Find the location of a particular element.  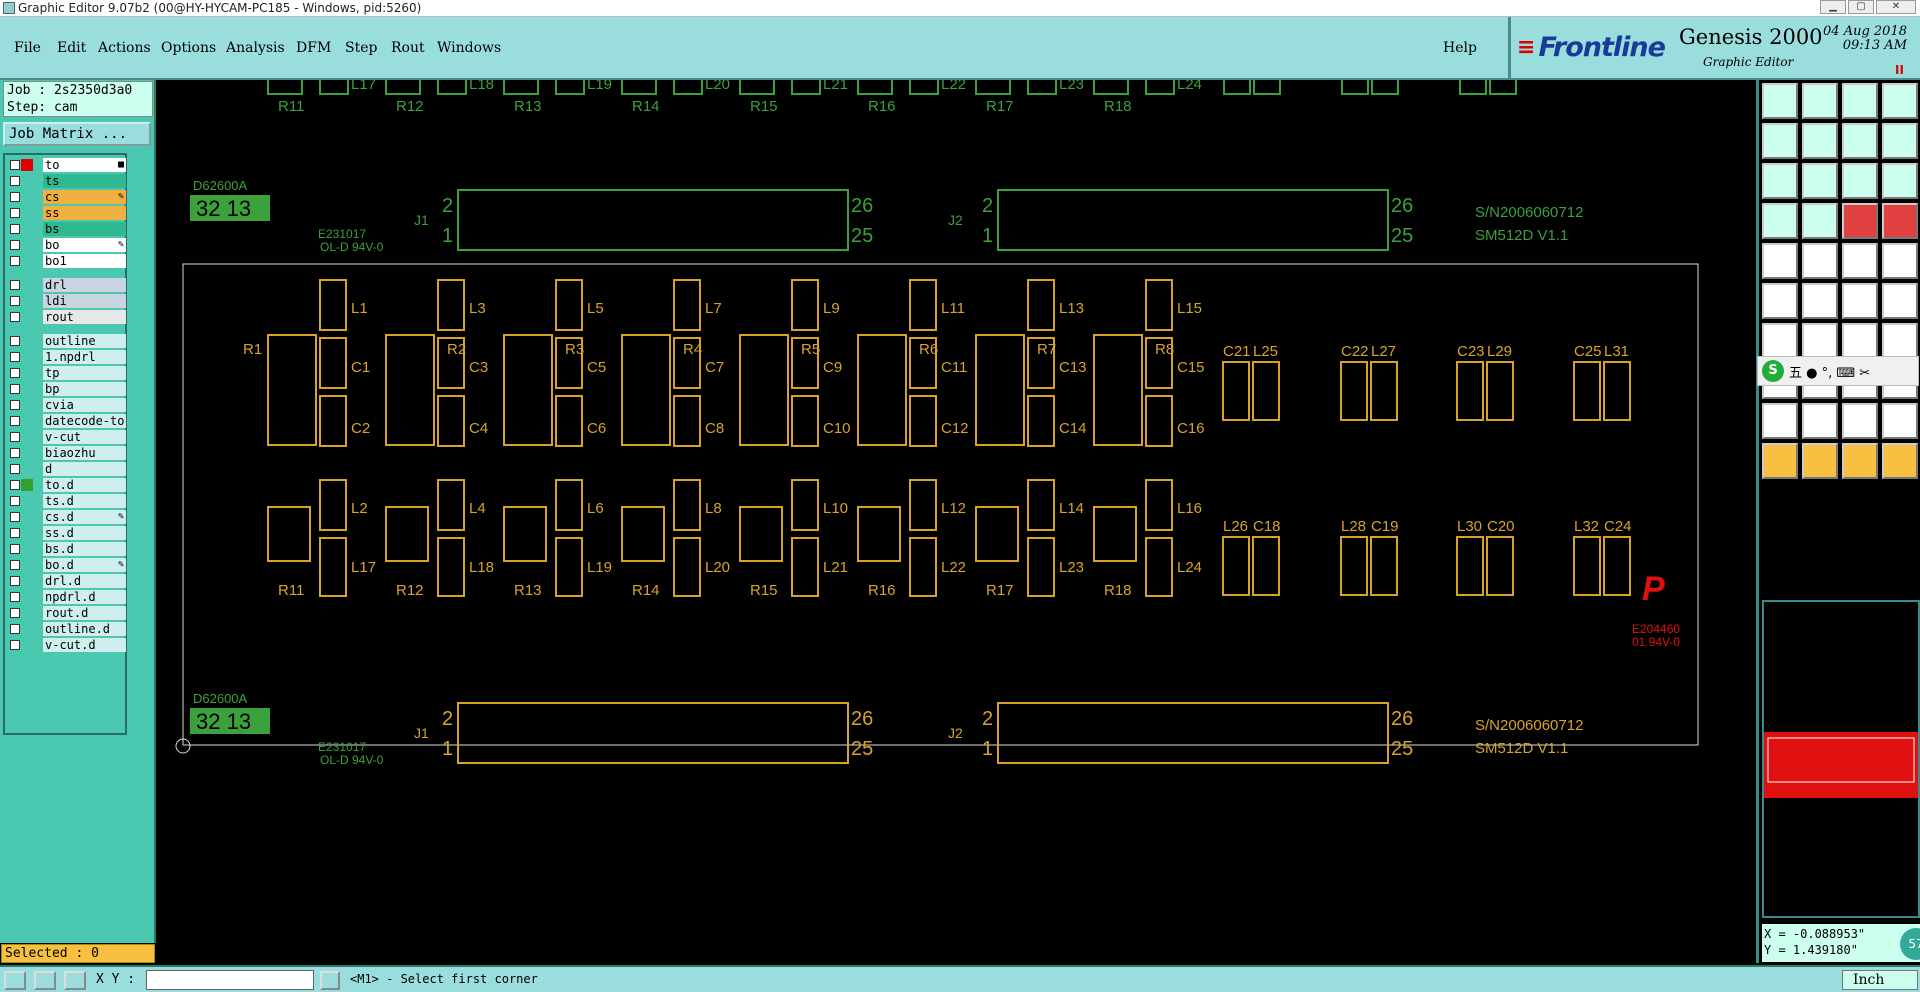

layer-name: bs.d is located at coordinates (84, 549).